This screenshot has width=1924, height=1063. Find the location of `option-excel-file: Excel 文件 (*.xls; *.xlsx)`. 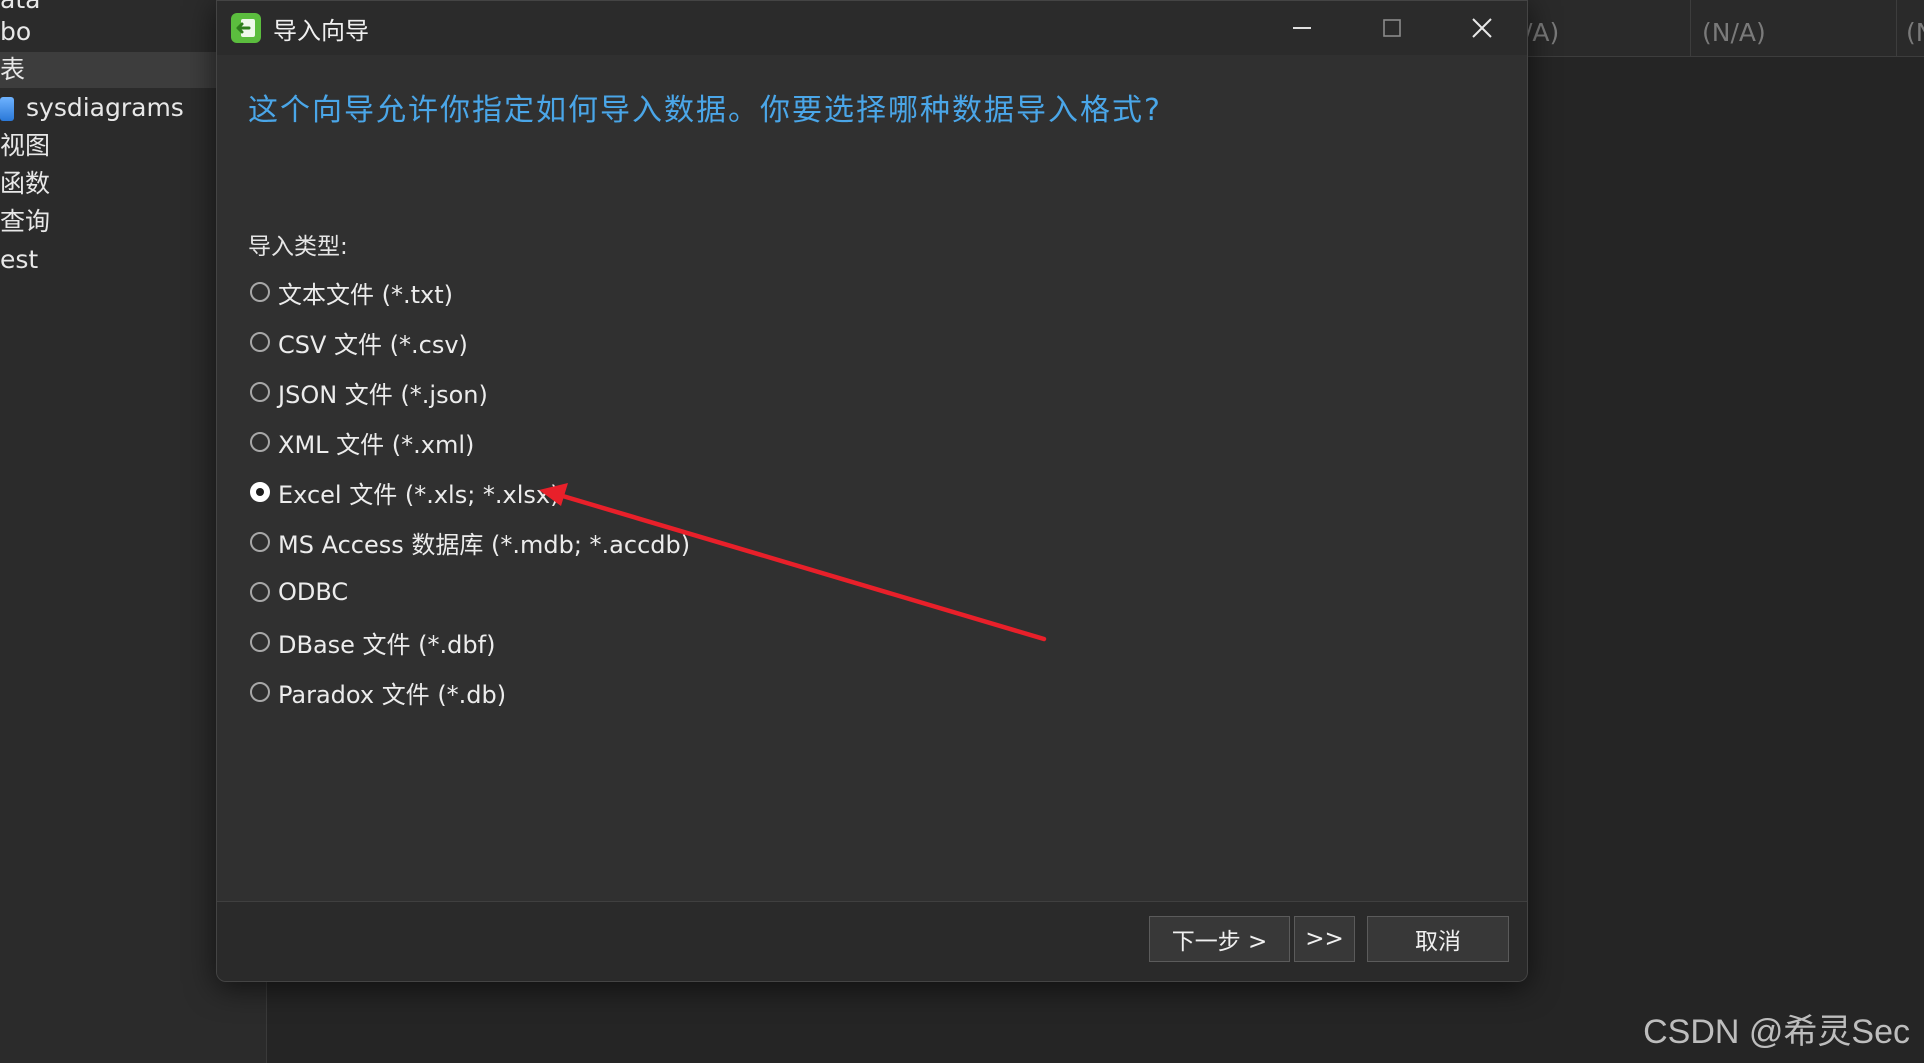

option-excel-file: Excel 文件 (*.xls; *.xlsx) is located at coordinates (404, 492).